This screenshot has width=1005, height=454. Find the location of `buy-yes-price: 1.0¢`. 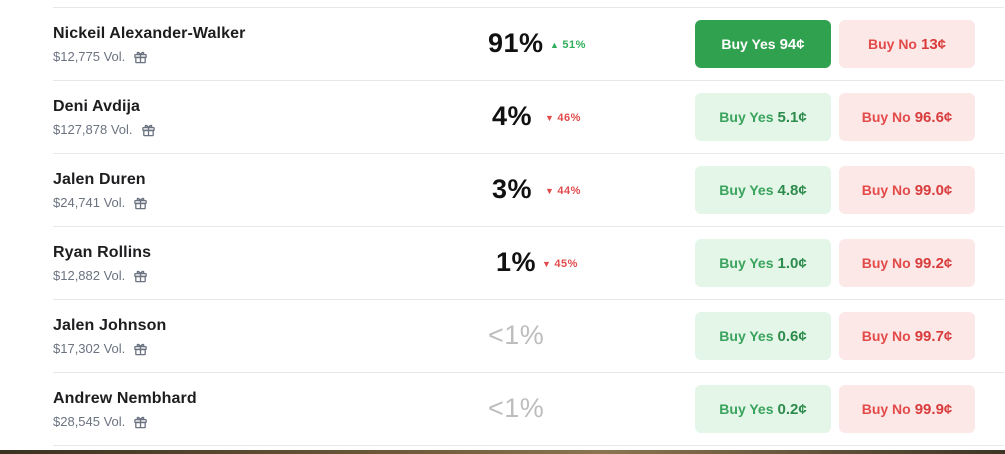

buy-yes-price: 1.0¢ is located at coordinates (792, 263).